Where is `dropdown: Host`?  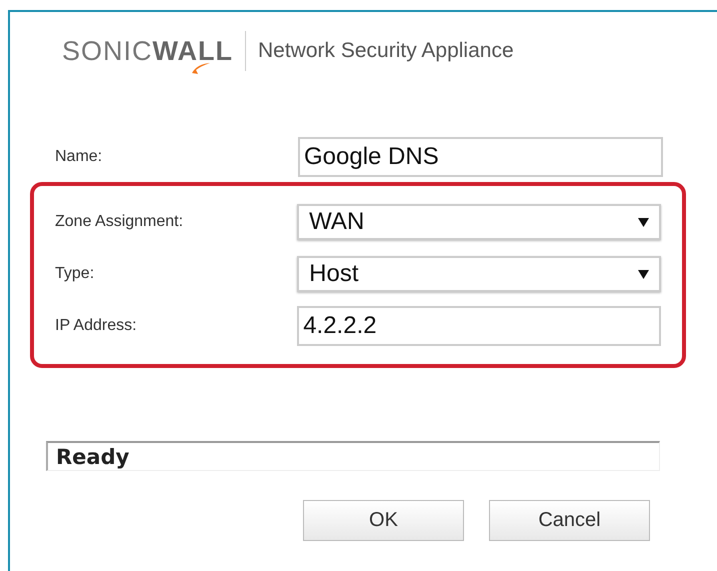
dropdown: Host is located at coordinates (479, 274).